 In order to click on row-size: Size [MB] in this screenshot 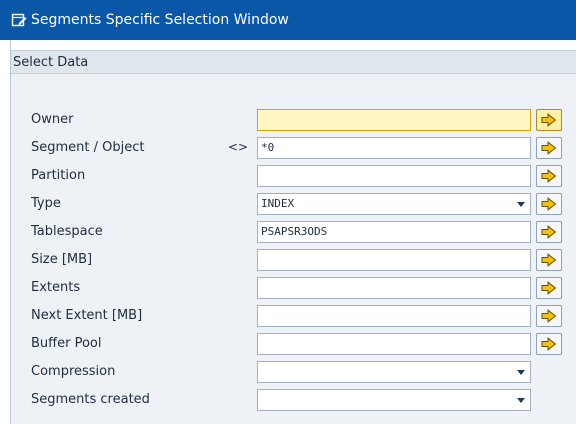, I will do `click(293, 260)`.